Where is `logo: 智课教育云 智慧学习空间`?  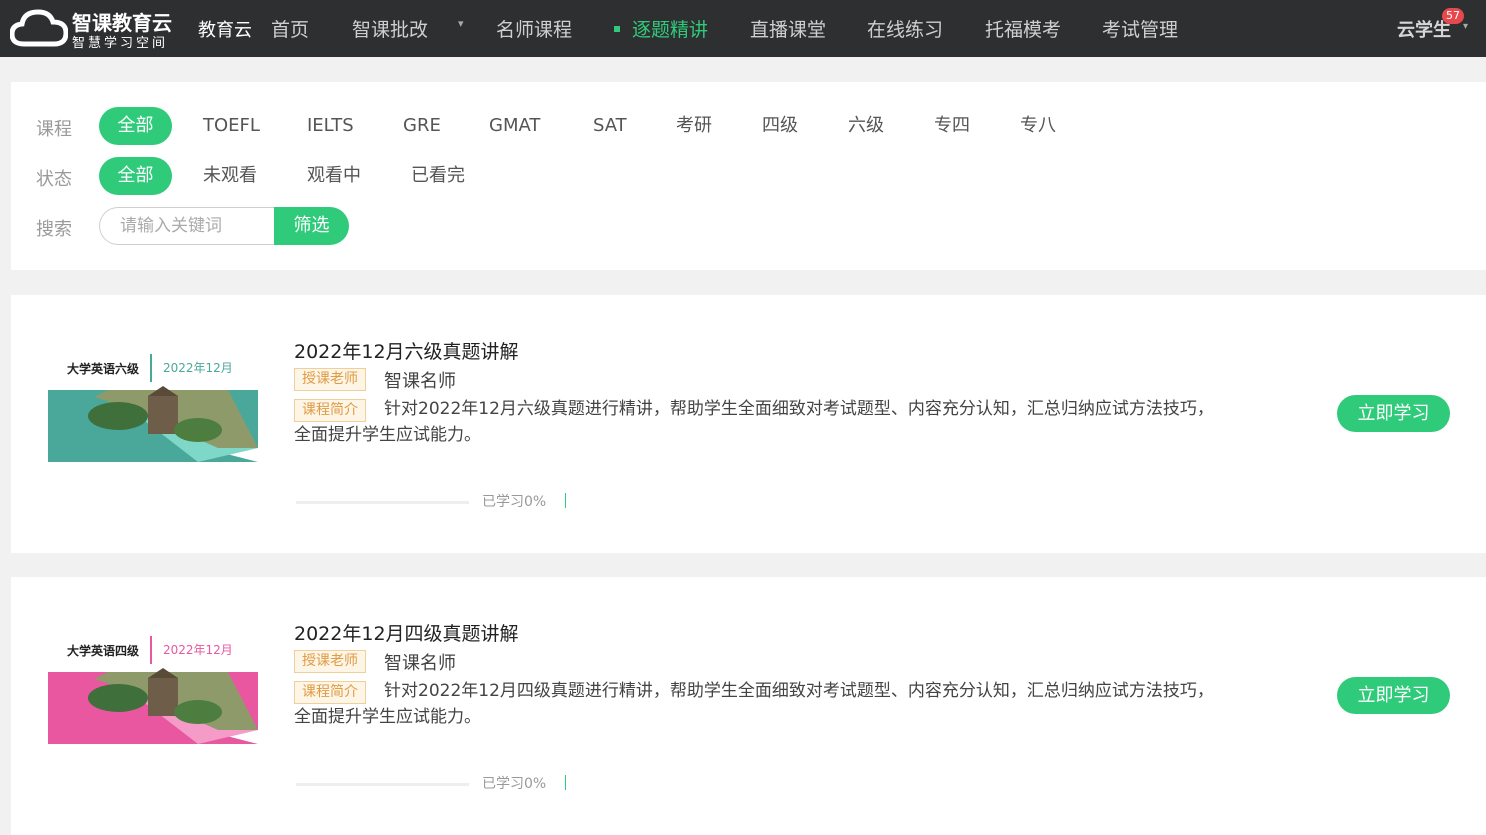
logo: 智课教育云 智慧学习空间 is located at coordinates (95, 28).